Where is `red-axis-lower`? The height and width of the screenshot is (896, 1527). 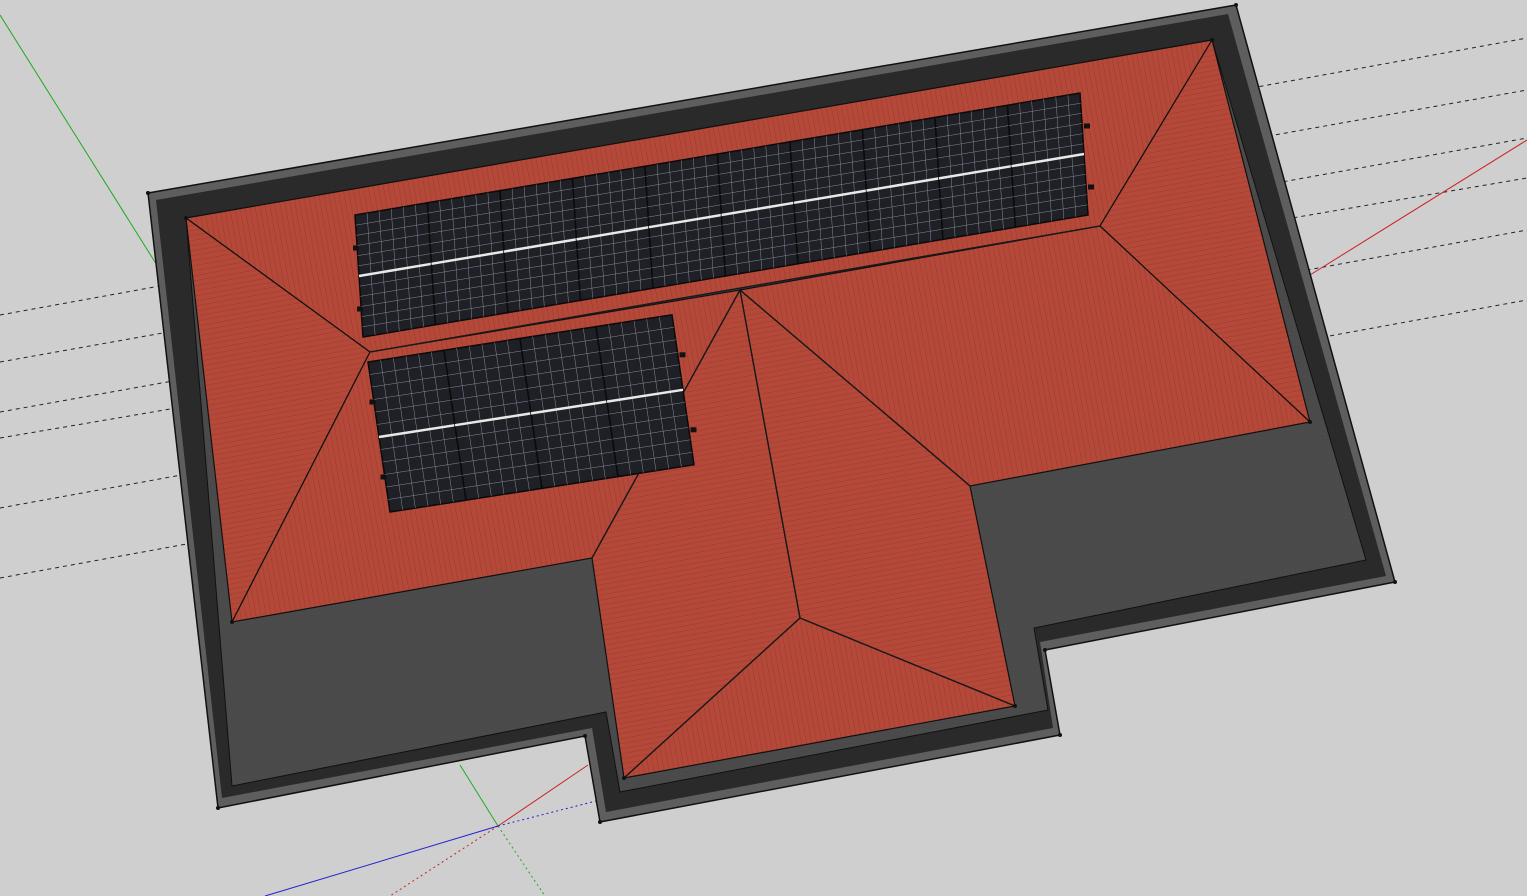 red-axis-lower is located at coordinates (543, 795).